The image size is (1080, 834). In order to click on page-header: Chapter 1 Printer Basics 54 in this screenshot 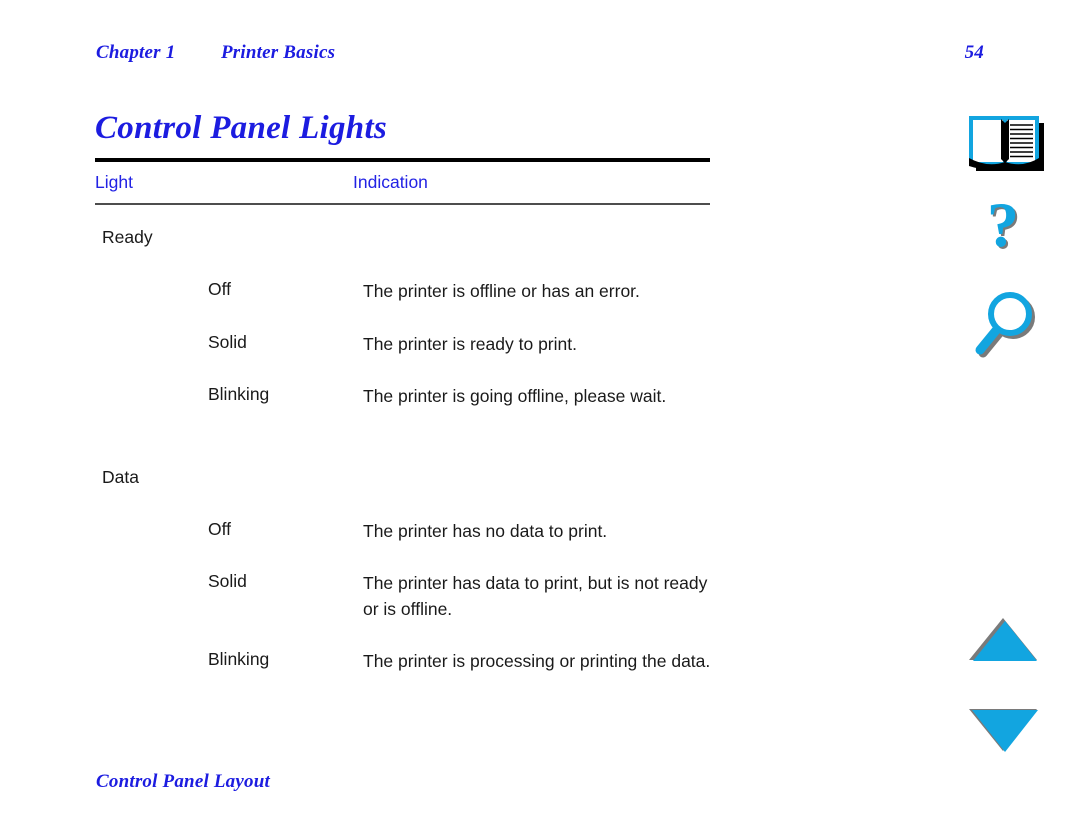, I will do `click(540, 56)`.